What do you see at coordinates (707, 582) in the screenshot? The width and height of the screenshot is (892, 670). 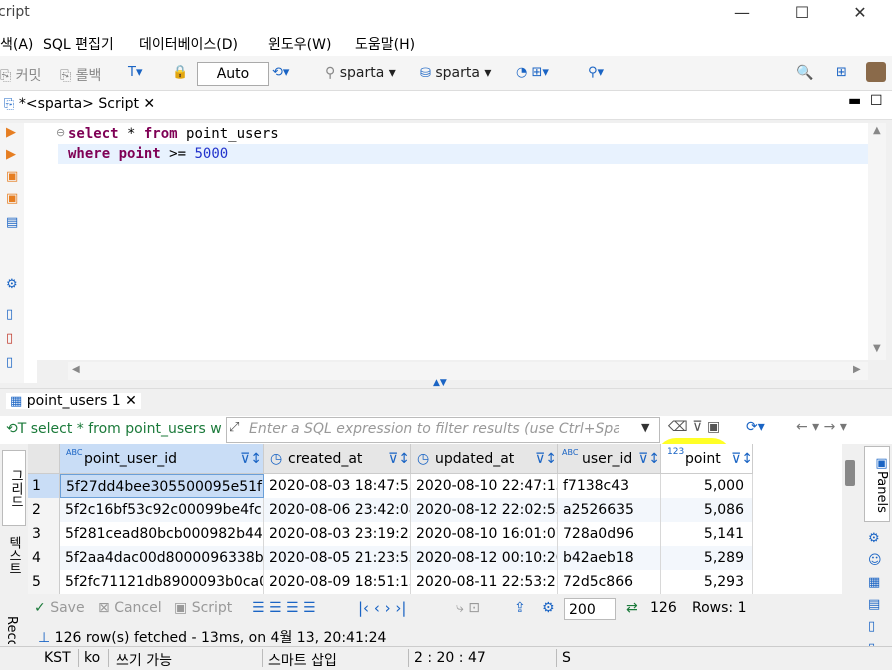 I see `cell-point: 5,293` at bounding box center [707, 582].